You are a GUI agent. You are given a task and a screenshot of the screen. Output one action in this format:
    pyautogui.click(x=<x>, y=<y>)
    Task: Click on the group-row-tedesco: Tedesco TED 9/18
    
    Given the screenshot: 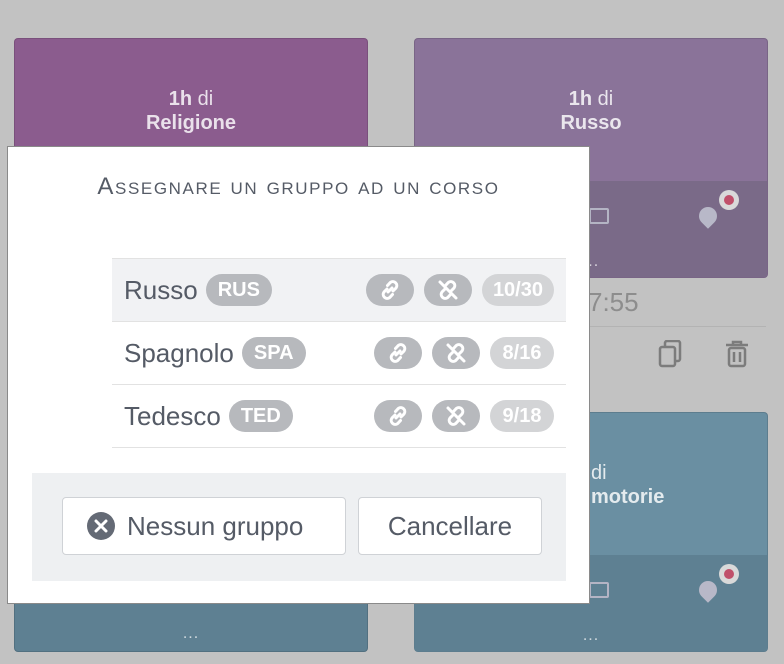 What is the action you would take?
    pyautogui.click(x=339, y=416)
    